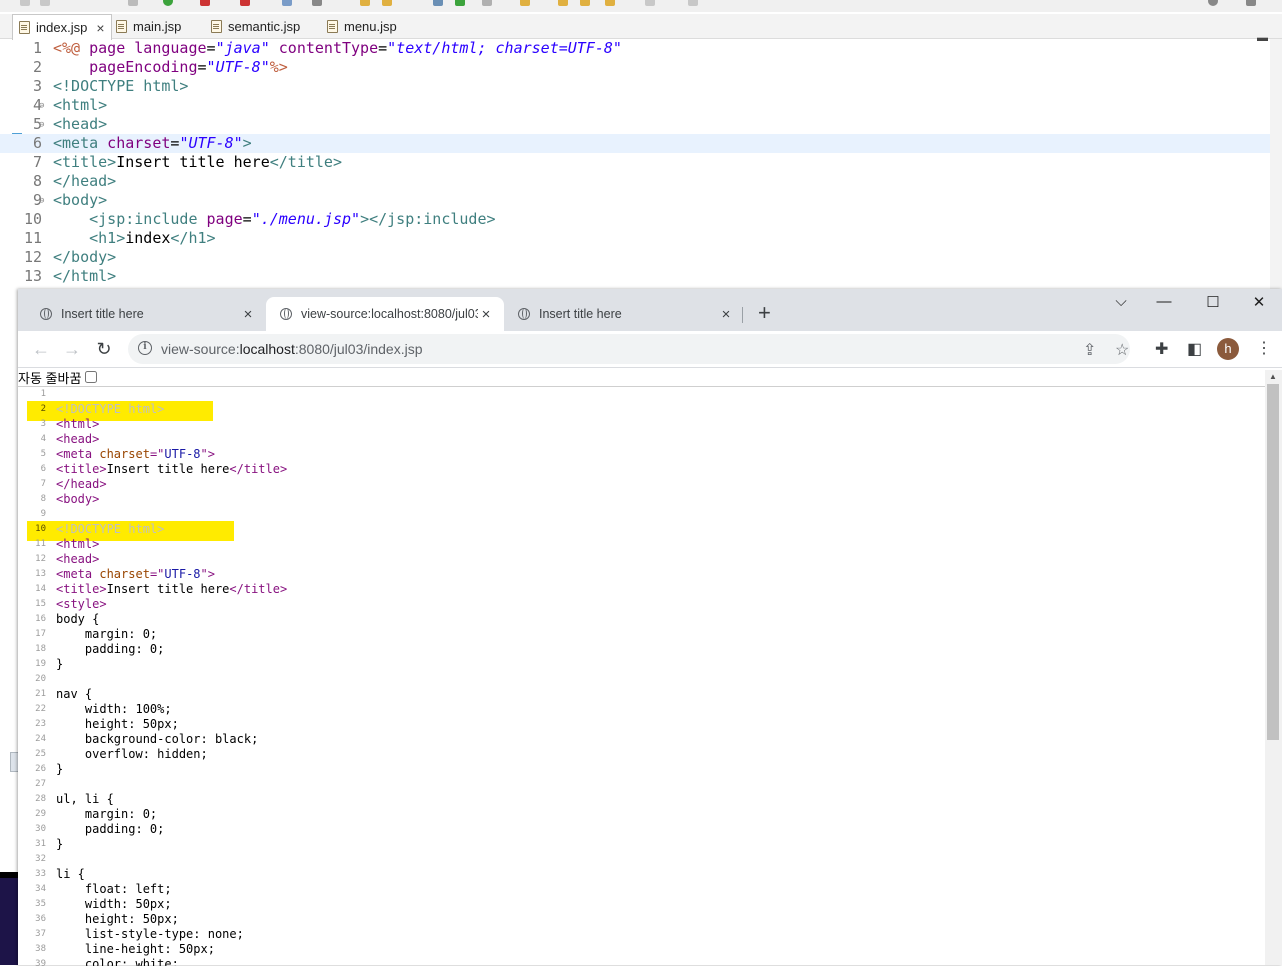 The height and width of the screenshot is (966, 1282). I want to click on source-line: 5 <meta charset="UTF-8">, so click(641, 454).